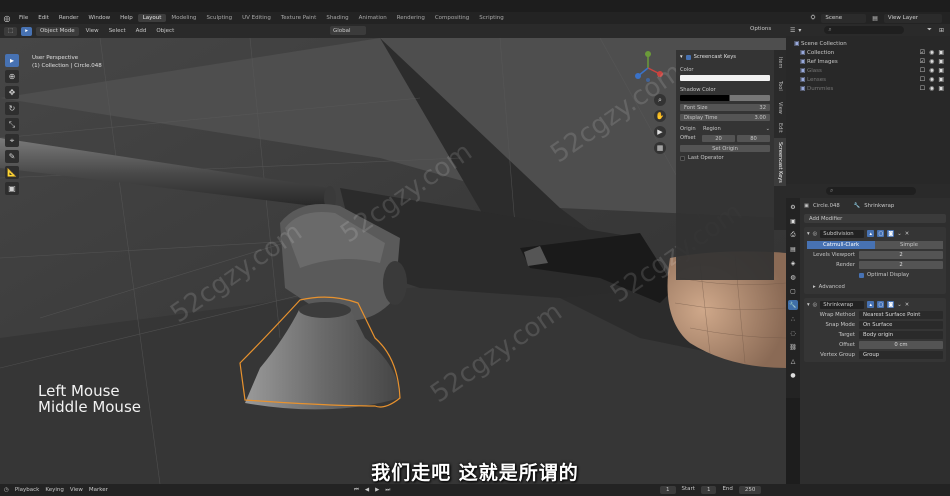 Image resolution: width=950 pixels, height=496 pixels. I want to click on last-operator-checkbox, so click(682, 158).